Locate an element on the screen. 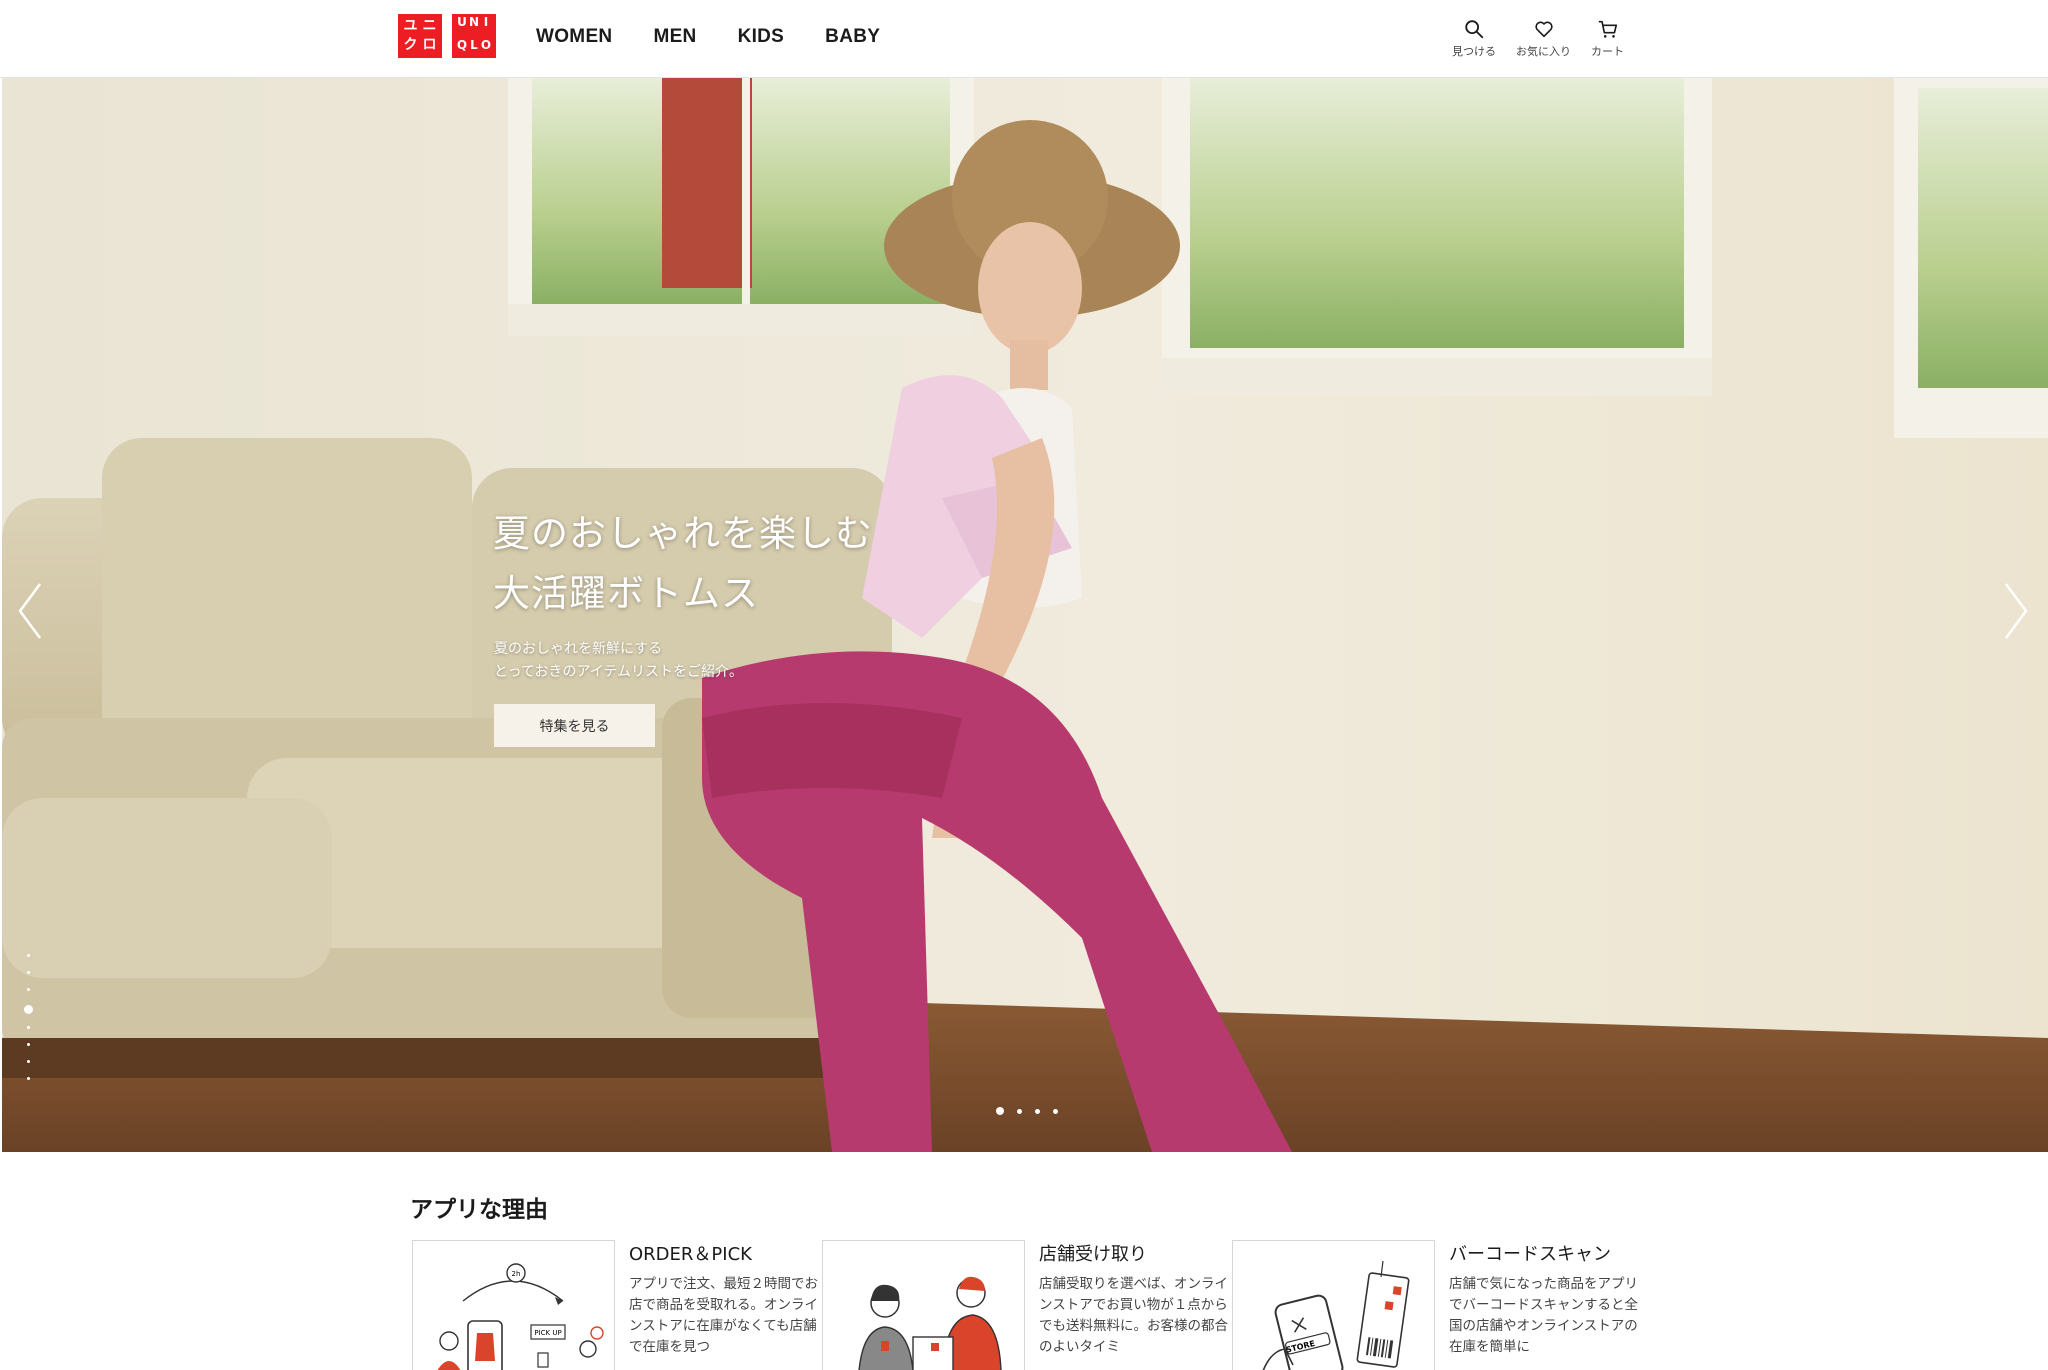 The width and height of the screenshot is (2048, 1370). hero-desc-line1: 夏のおしゃれを新鮮にする is located at coordinates (578, 649).